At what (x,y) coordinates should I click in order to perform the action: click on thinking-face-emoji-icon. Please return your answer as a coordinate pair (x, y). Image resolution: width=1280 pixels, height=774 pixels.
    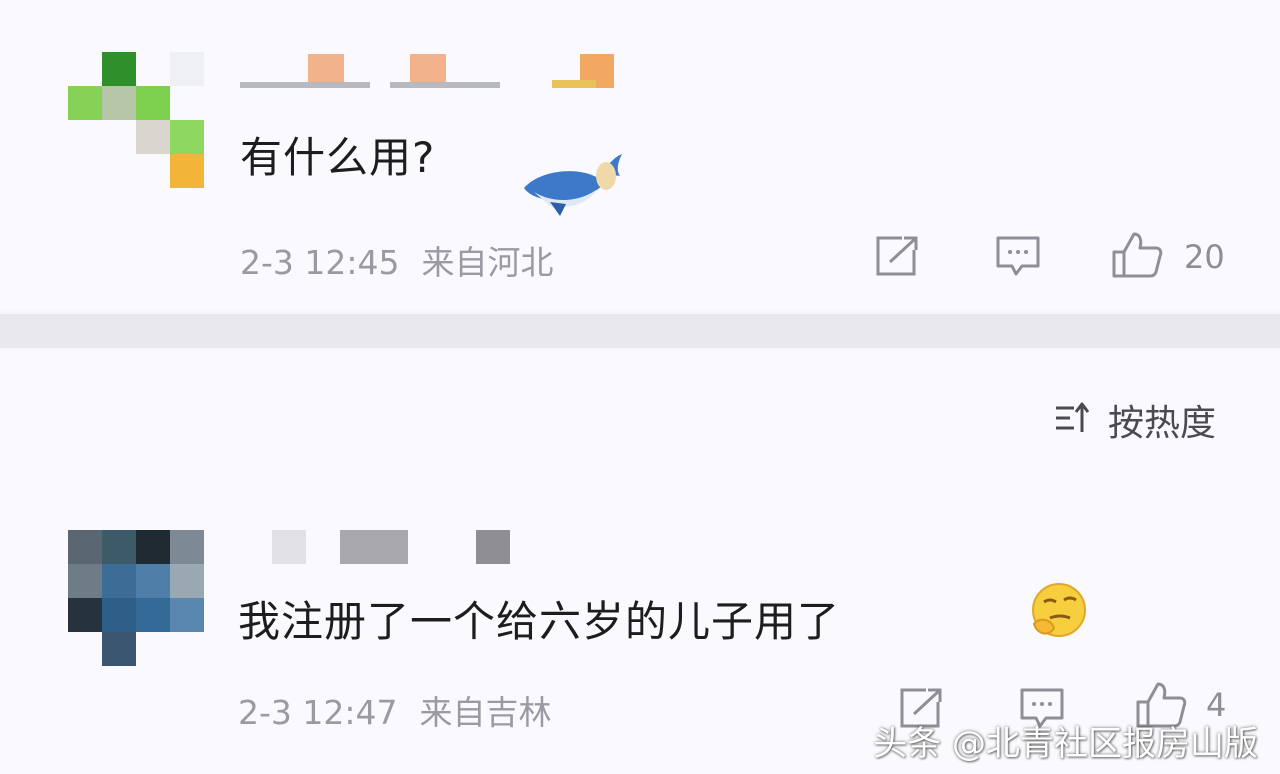
    Looking at the image, I should click on (1059, 611).